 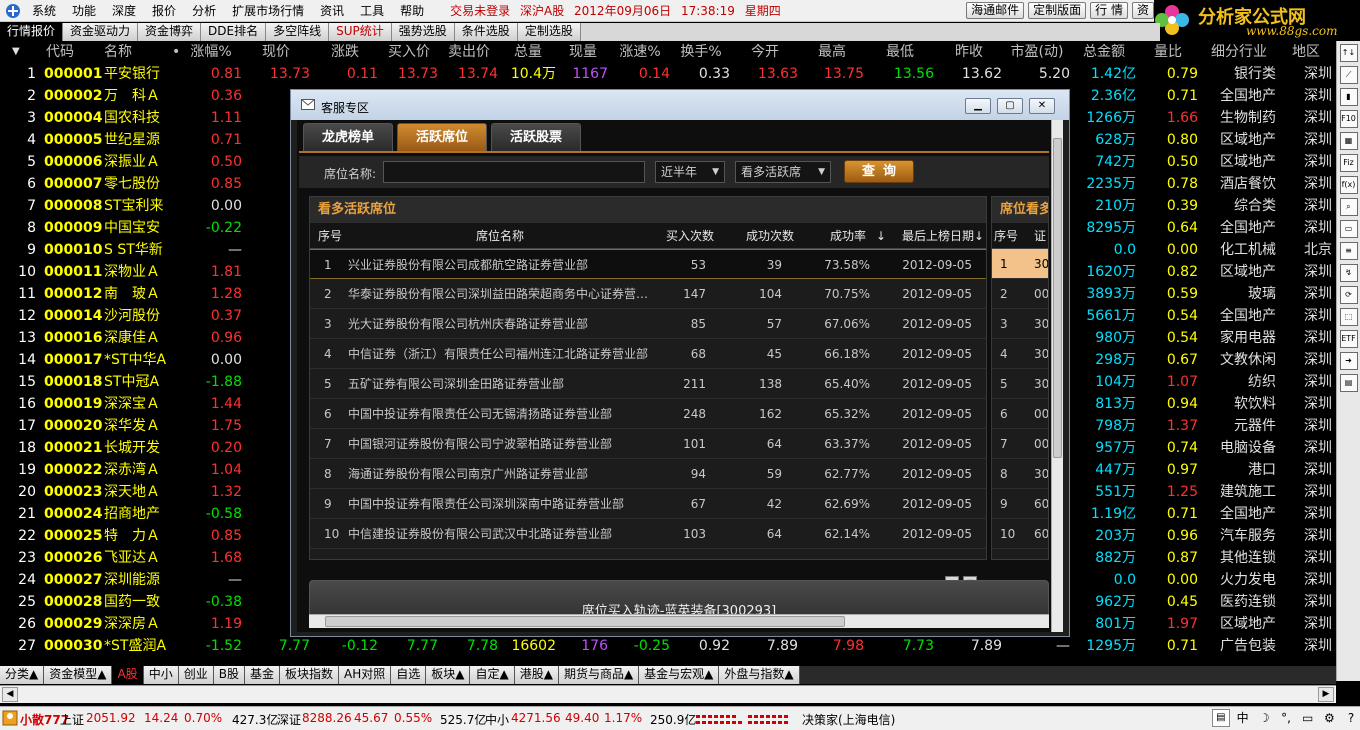 What do you see at coordinates (1168, 52) in the screenshot?
I see `column-header: 量比` at bounding box center [1168, 52].